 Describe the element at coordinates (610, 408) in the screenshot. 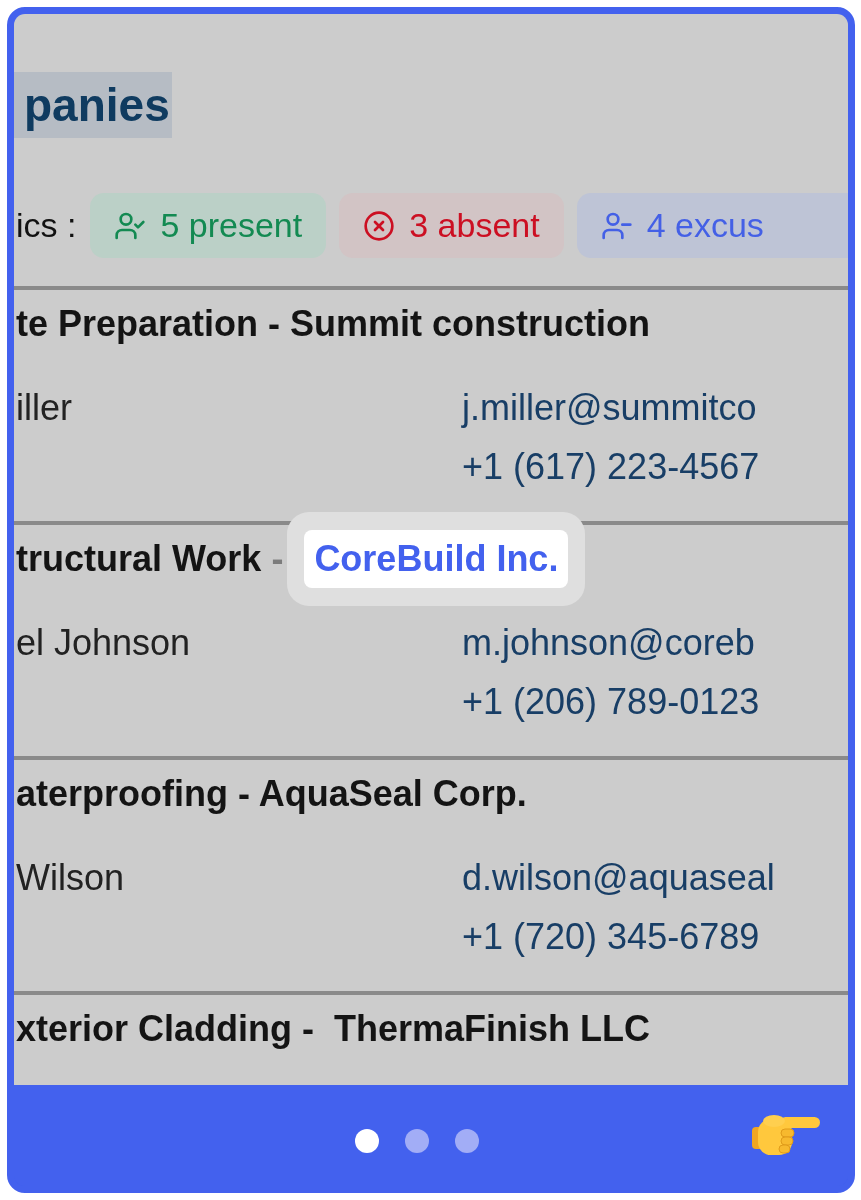

I see `contact-email: j.miller@summitco` at that location.